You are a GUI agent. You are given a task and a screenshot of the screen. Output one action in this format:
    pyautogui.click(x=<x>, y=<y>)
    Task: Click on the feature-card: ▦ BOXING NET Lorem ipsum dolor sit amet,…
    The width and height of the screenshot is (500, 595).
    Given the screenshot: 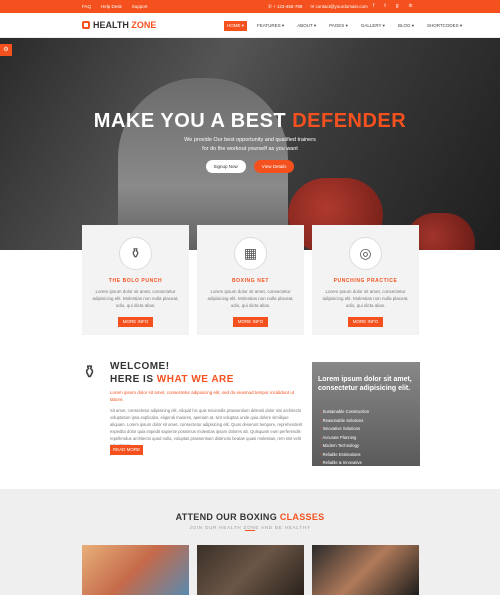 What is the action you would take?
    pyautogui.click(x=250, y=280)
    